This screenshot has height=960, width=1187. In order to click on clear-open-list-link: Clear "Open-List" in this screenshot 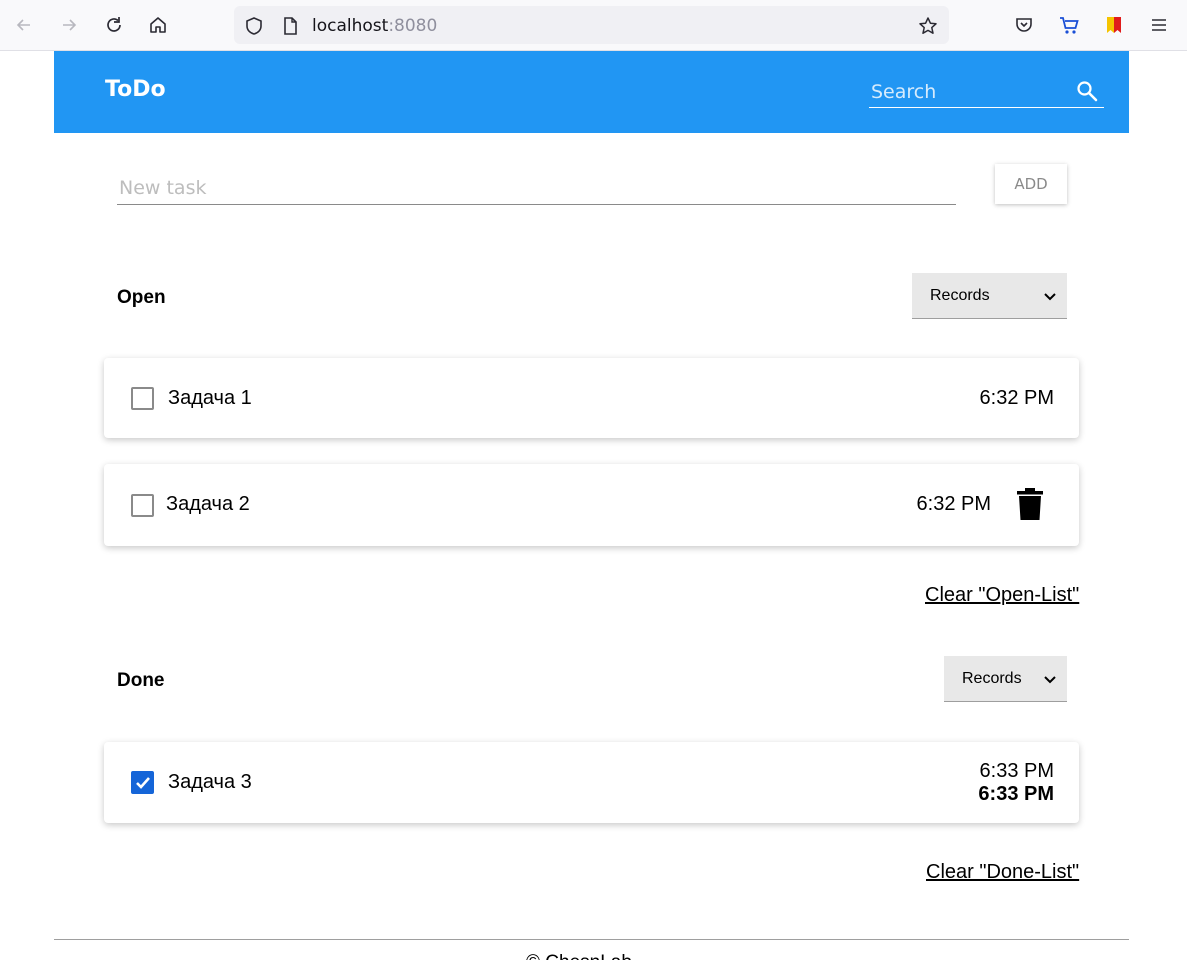, I will do `click(1002, 595)`.